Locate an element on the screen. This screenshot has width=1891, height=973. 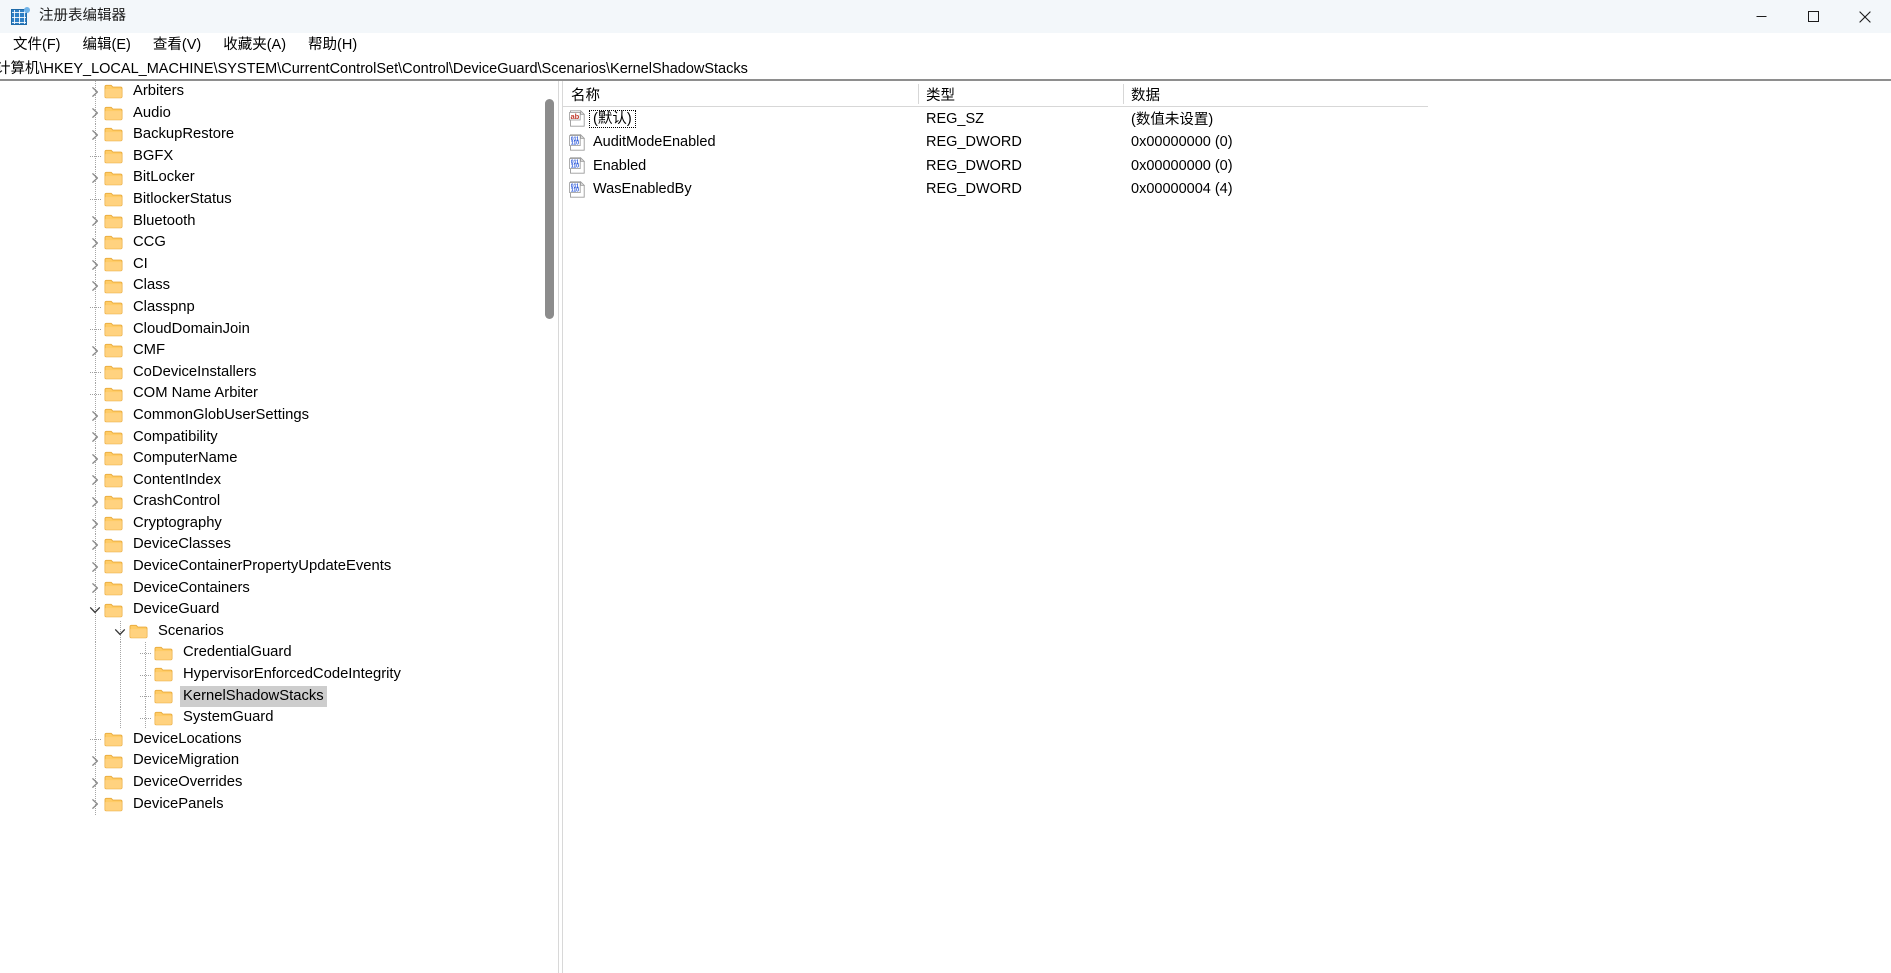
tree-node-hit: BitLocker is located at coordinates (142, 178).